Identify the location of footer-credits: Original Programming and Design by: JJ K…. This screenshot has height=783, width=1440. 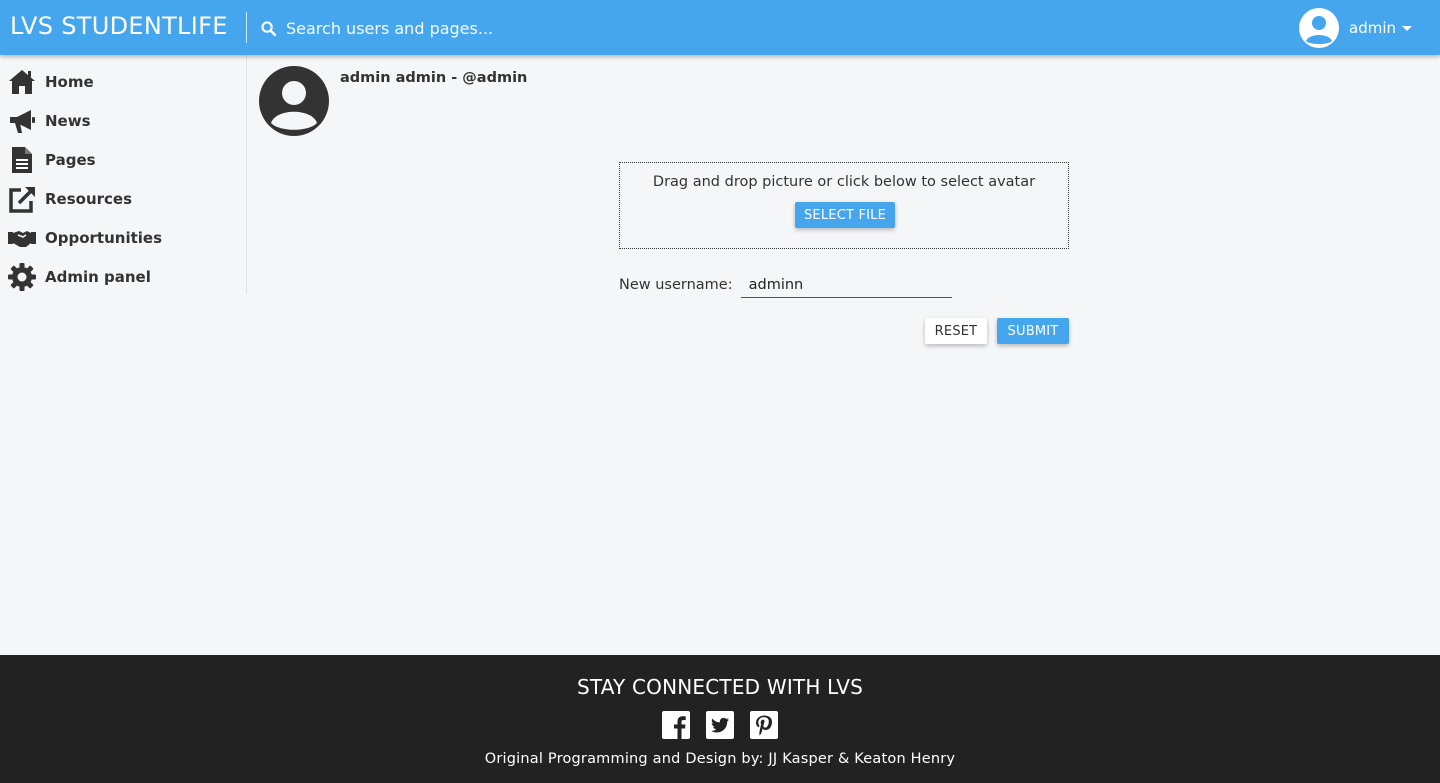
(720, 759).